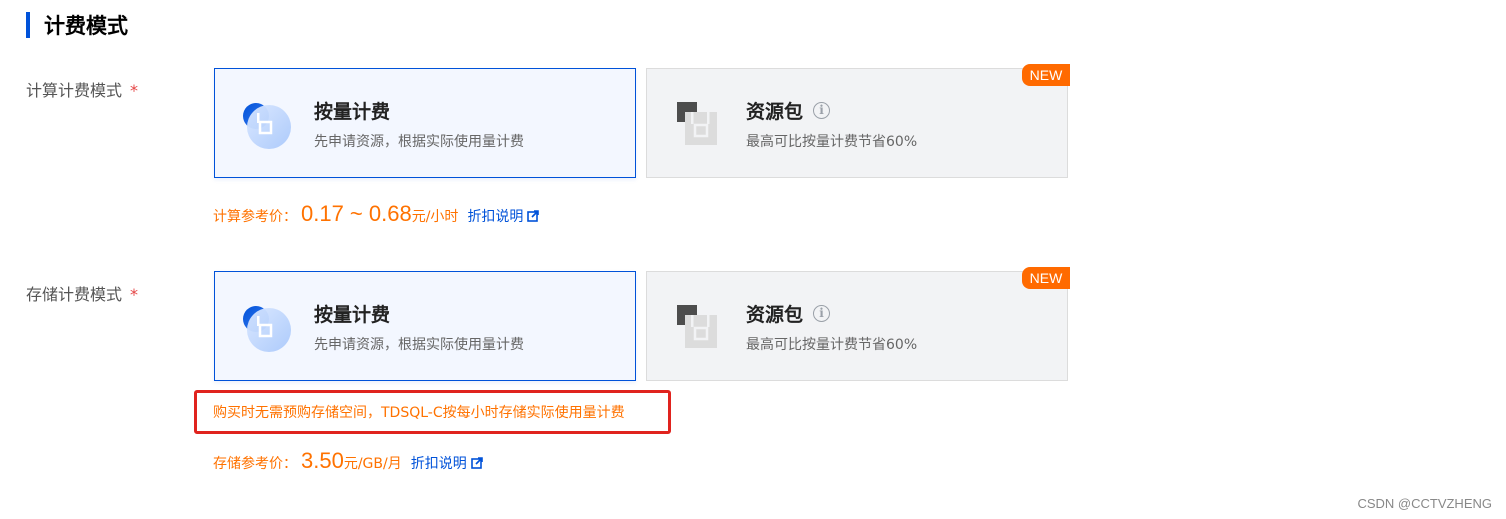 The image size is (1506, 519). I want to click on price-unit: 元/小时, so click(435, 217).